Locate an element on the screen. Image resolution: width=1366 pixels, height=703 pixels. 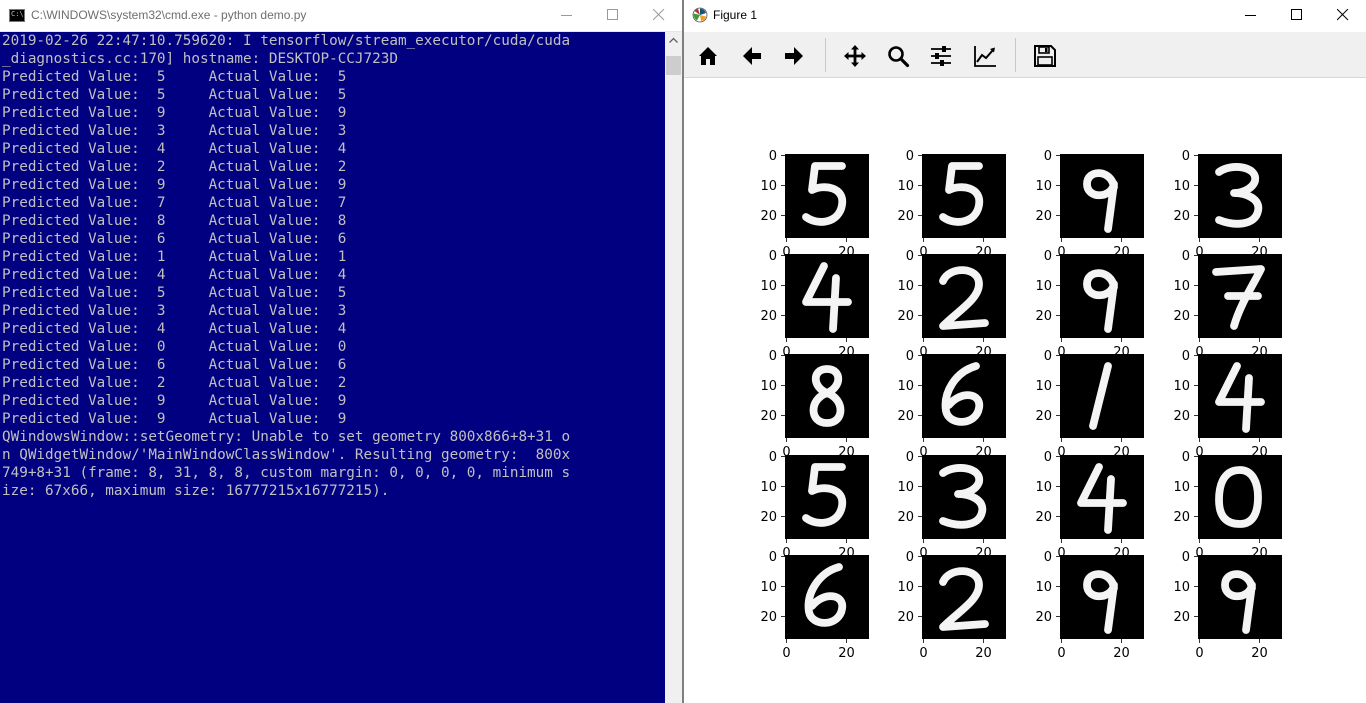
cmd-app-icon: C:\ is located at coordinates (17, 15).